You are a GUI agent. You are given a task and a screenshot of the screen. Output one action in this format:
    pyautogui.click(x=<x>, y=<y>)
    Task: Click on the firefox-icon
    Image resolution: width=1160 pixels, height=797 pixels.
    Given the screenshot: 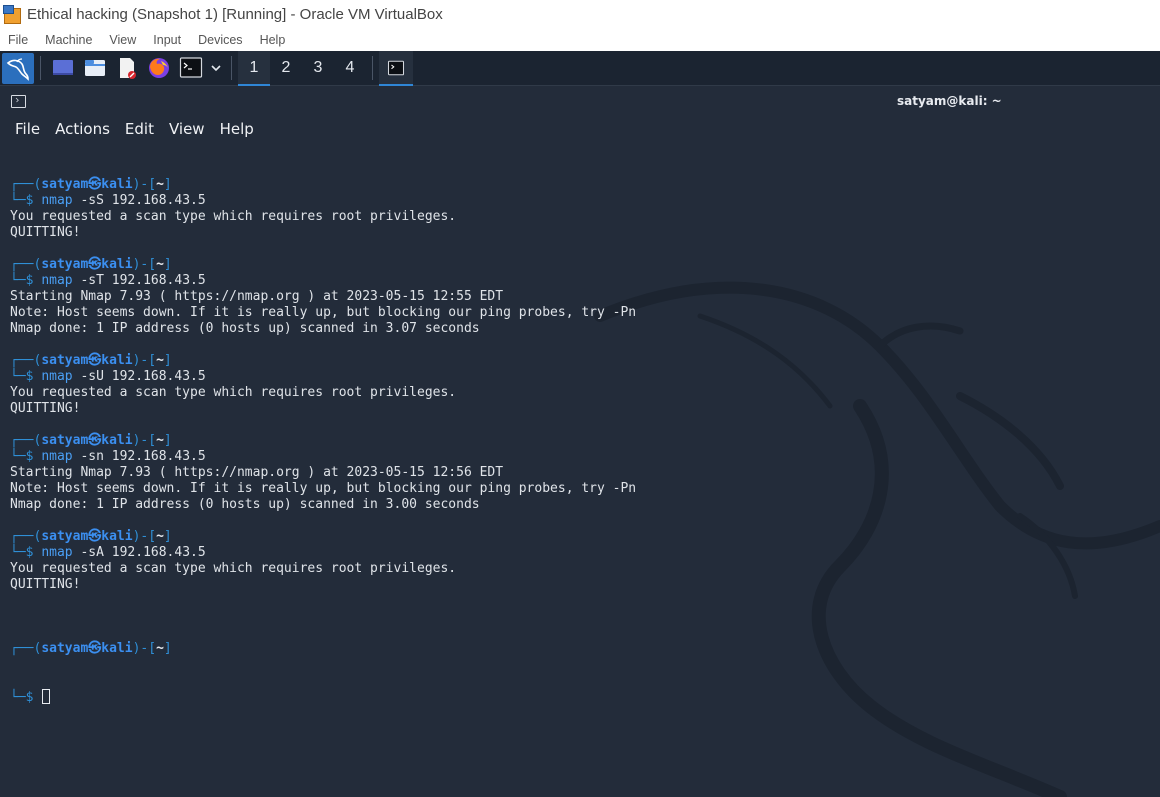 What is the action you would take?
    pyautogui.click(x=159, y=68)
    